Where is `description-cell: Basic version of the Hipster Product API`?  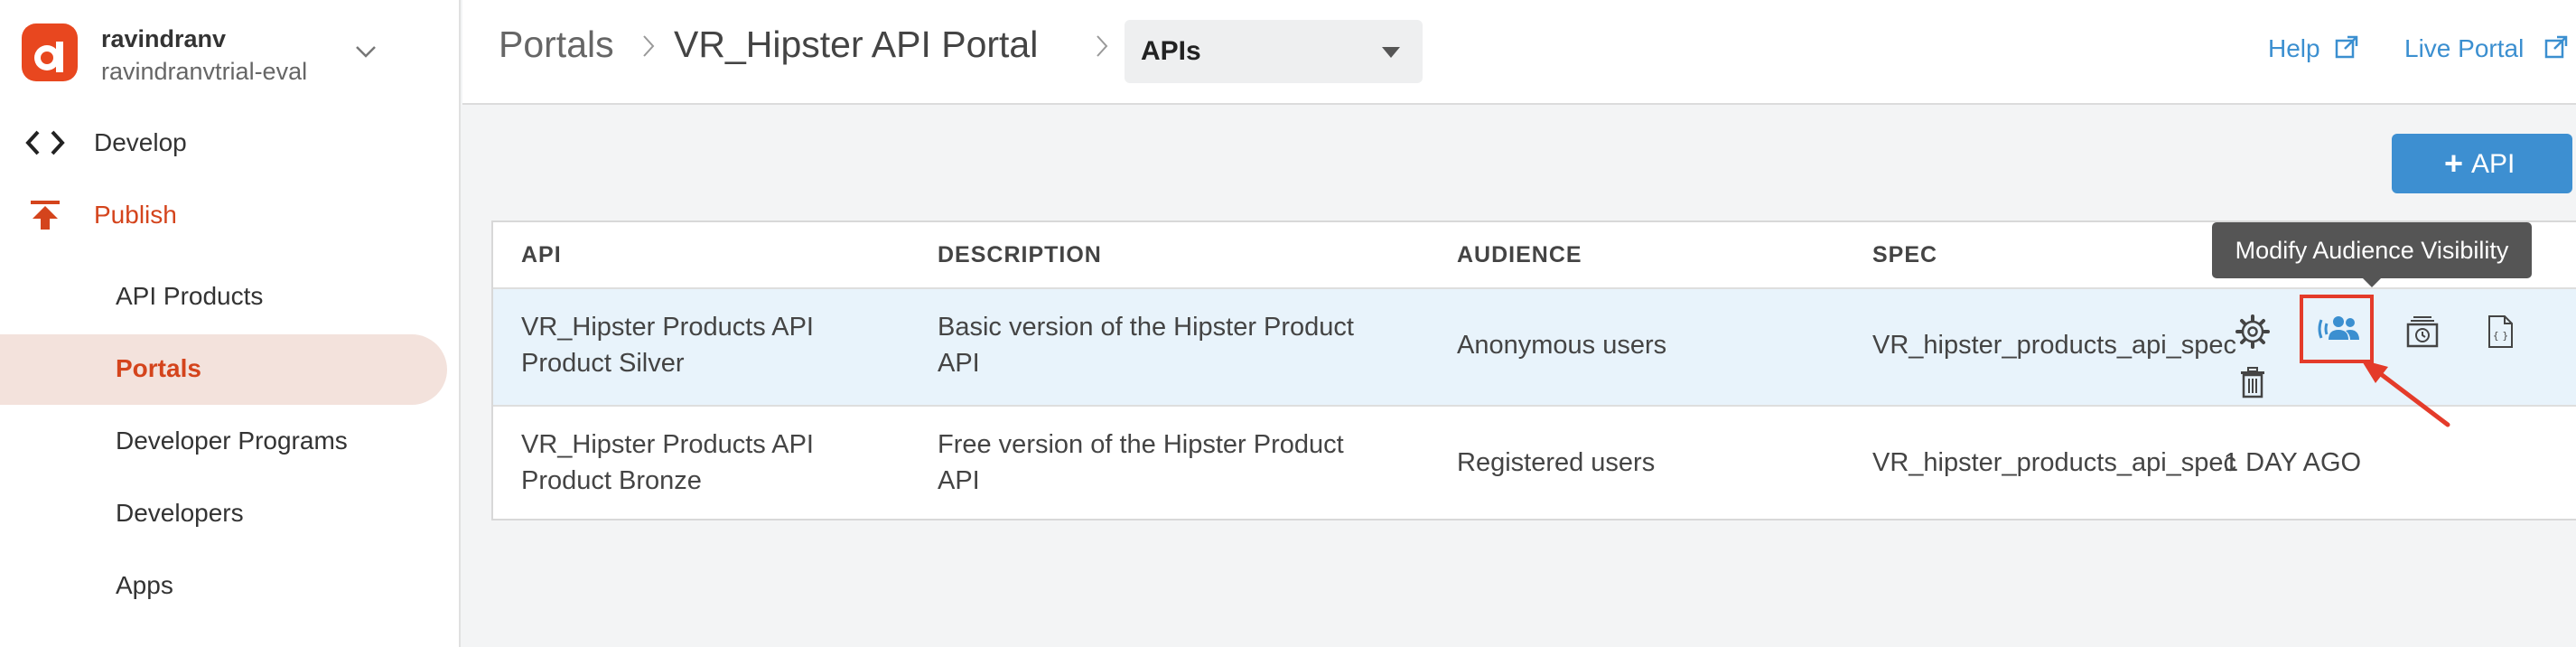 description-cell: Basic version of the Hipster Product API is located at coordinates (1146, 345).